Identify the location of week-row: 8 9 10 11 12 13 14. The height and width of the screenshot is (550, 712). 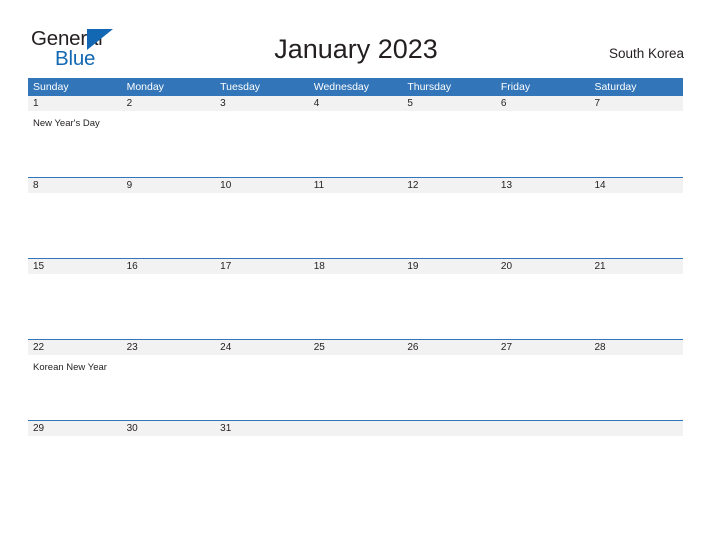
(355, 217).